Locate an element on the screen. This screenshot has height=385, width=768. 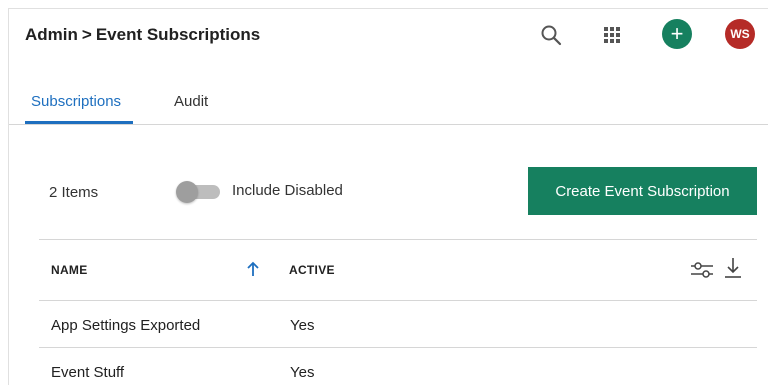
table-row: App Settings Exported Yes is located at coordinates (398, 324).